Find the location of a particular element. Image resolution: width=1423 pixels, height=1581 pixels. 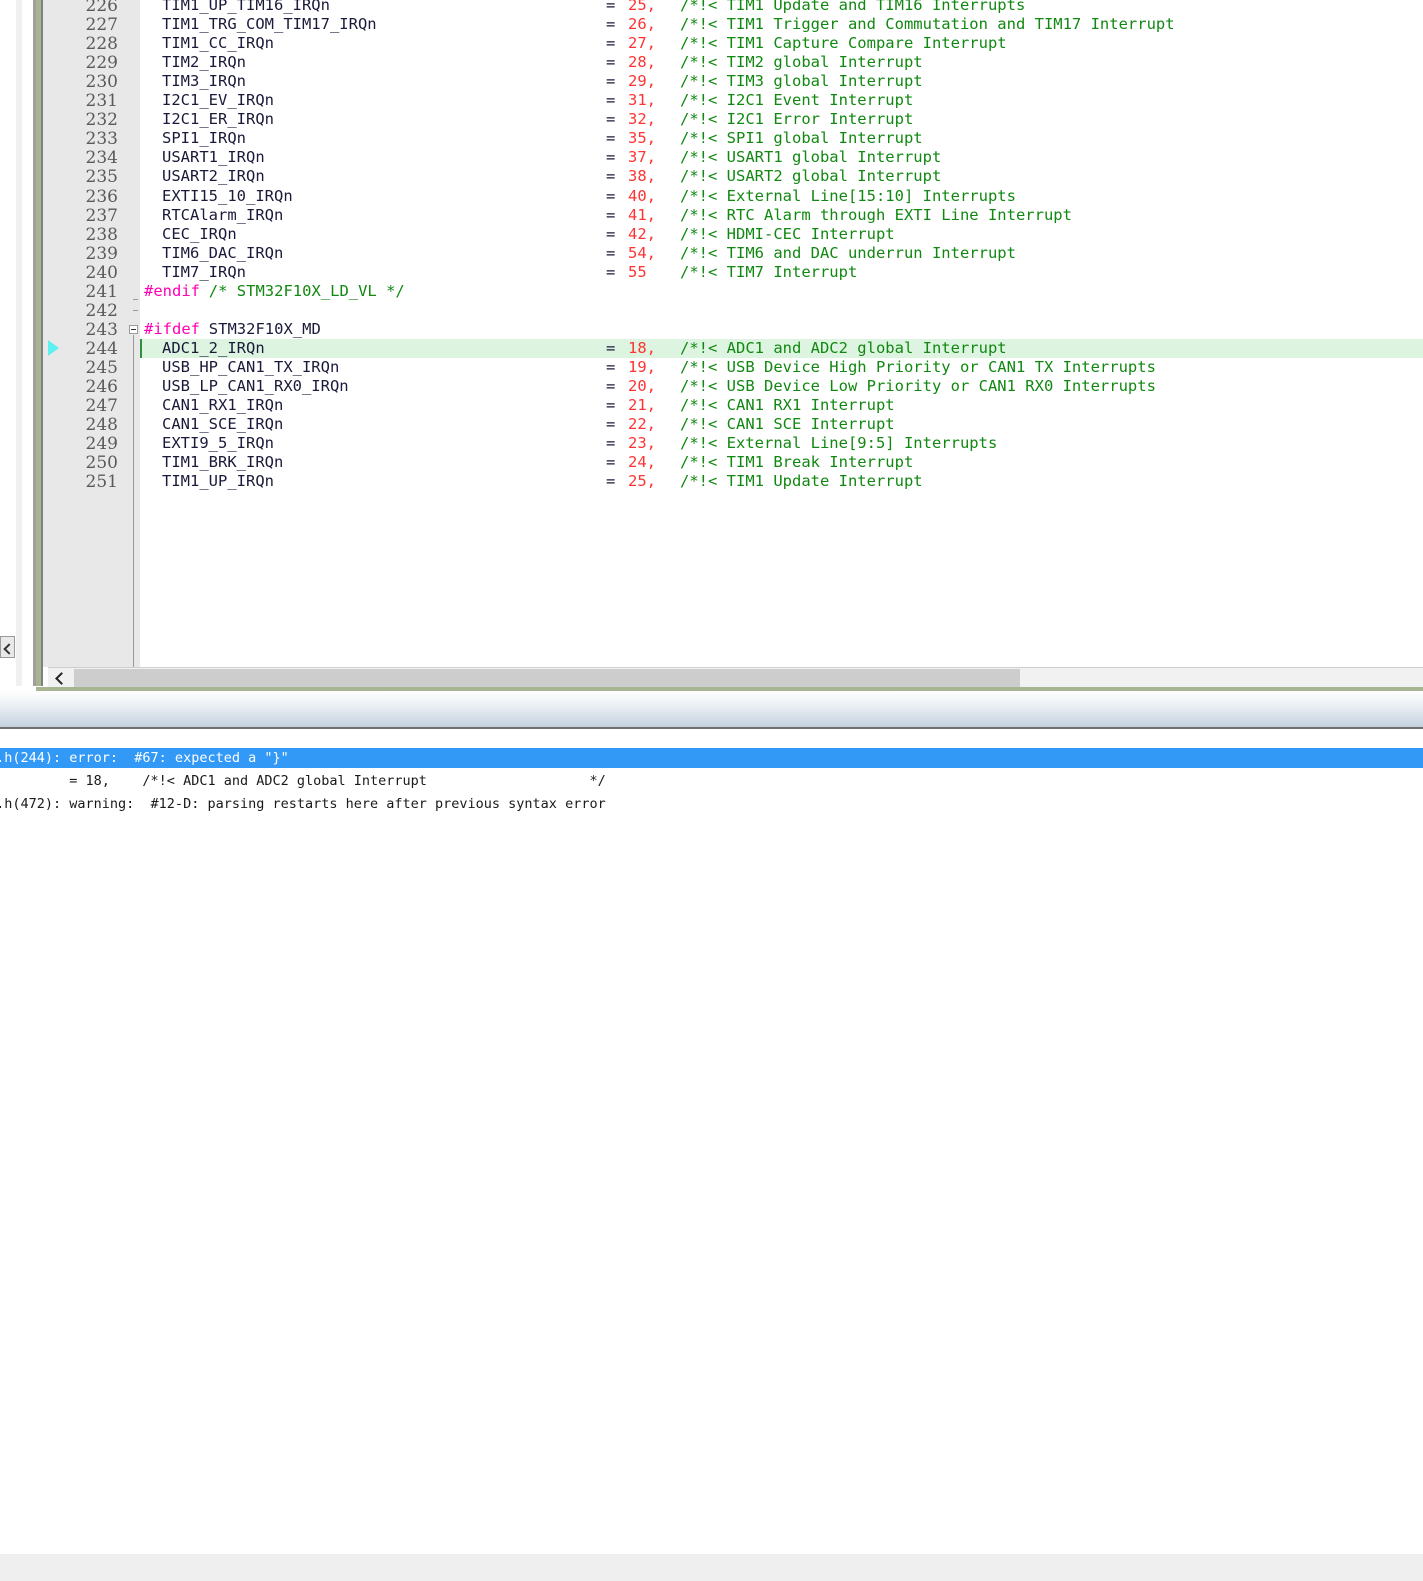

enum-identifier: EXTI9_5_IRQn is located at coordinates (218, 443).